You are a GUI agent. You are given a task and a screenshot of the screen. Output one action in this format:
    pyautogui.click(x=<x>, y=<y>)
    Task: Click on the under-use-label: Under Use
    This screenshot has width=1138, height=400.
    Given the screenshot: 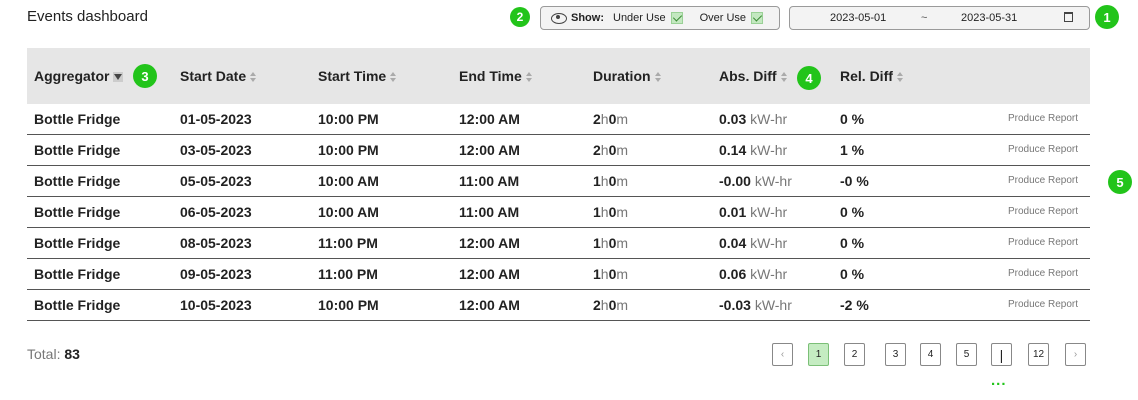 What is the action you would take?
    pyautogui.click(x=639, y=18)
    